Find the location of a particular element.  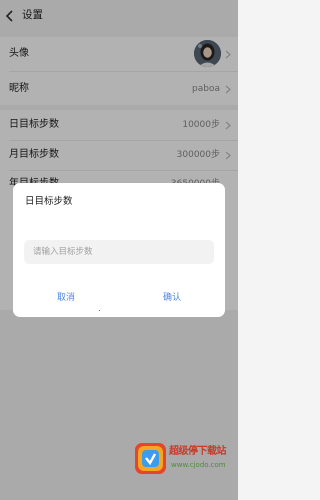

watermark-logo-icon is located at coordinates (150, 458).